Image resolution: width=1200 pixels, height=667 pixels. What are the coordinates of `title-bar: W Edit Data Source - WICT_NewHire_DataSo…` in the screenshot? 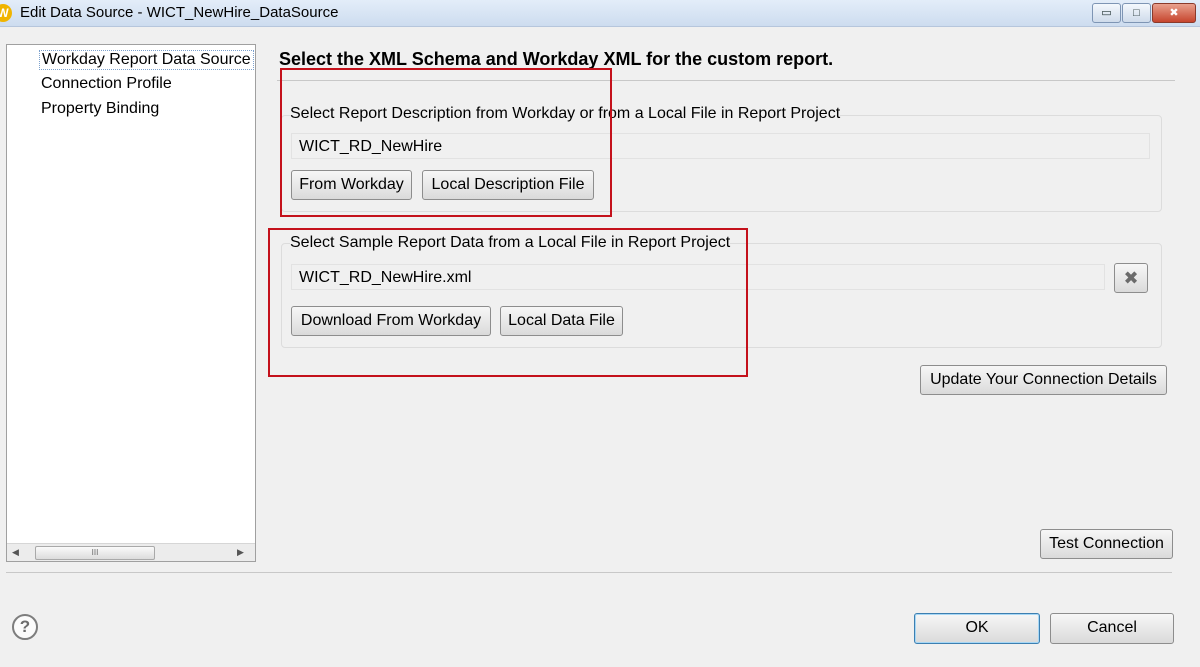 It's located at (600, 13).